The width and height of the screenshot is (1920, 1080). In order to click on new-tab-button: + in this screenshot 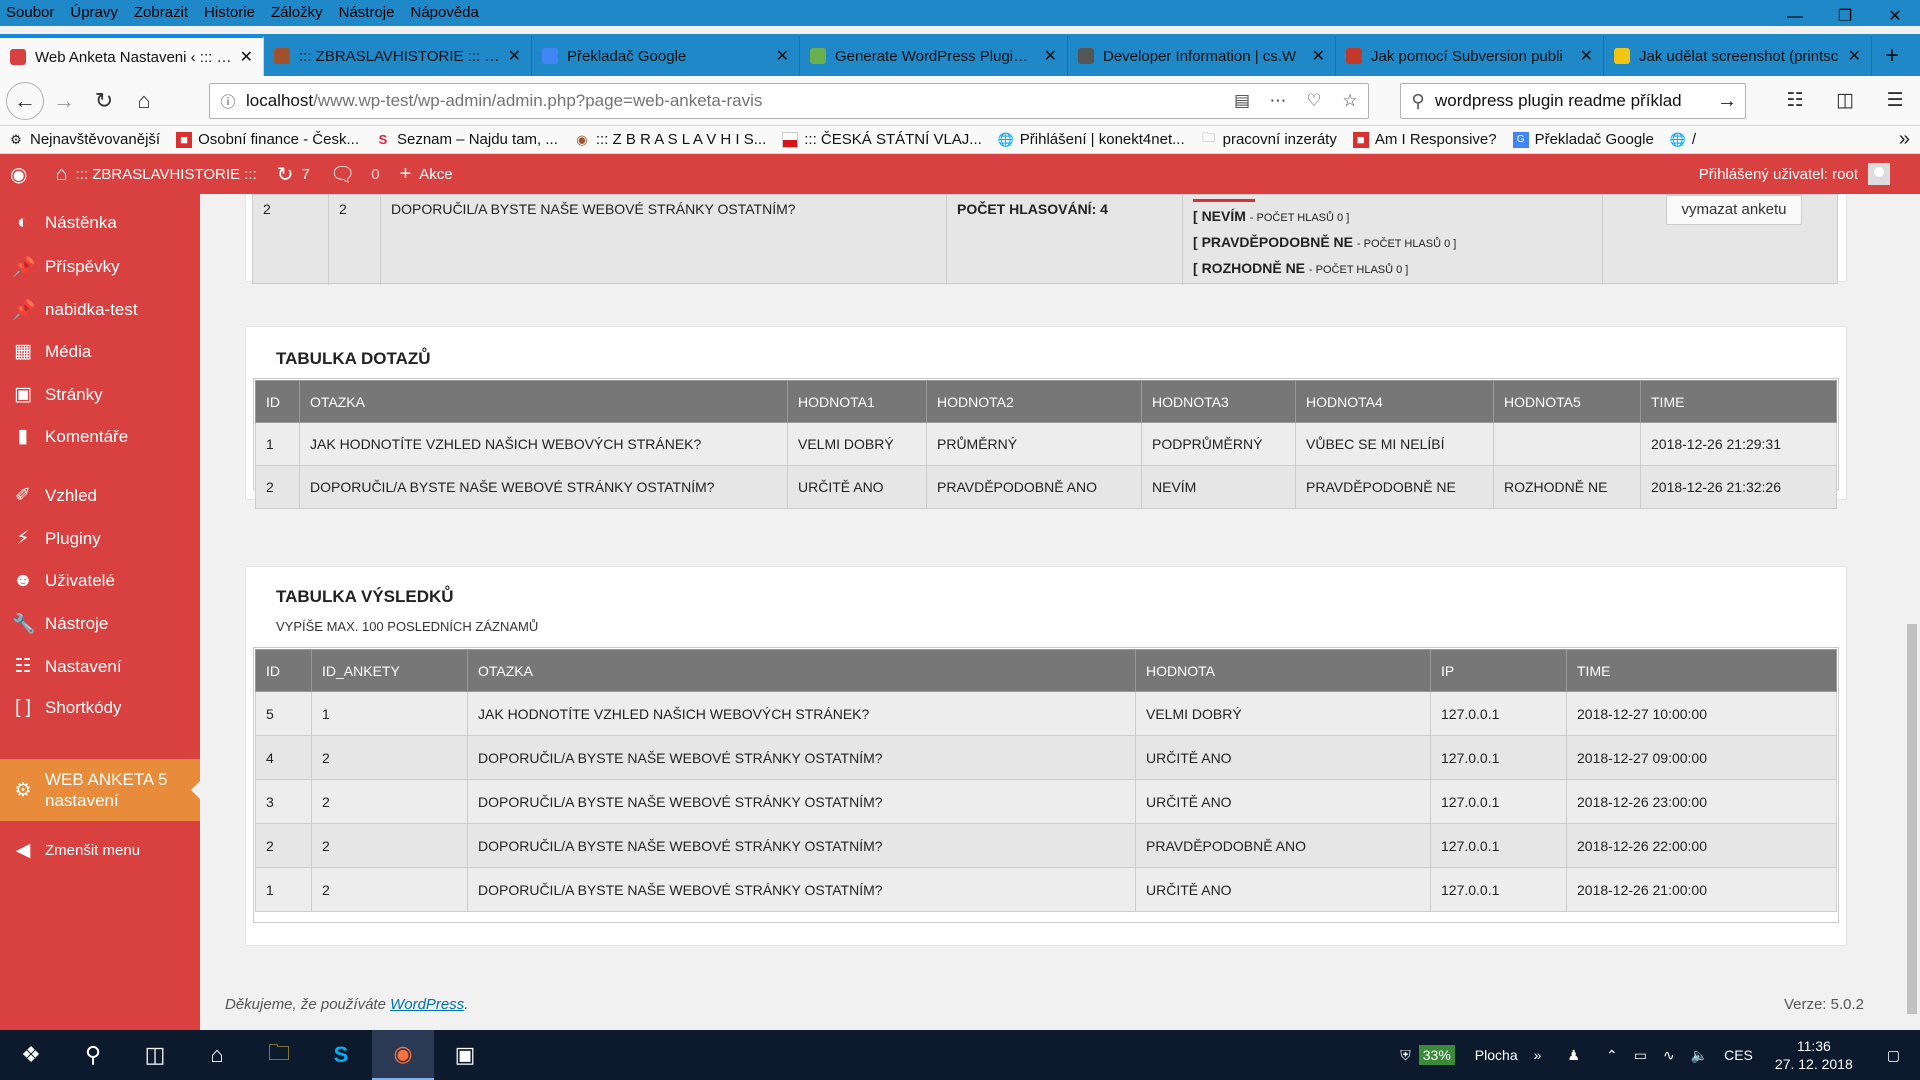, I will do `click(1892, 56)`.